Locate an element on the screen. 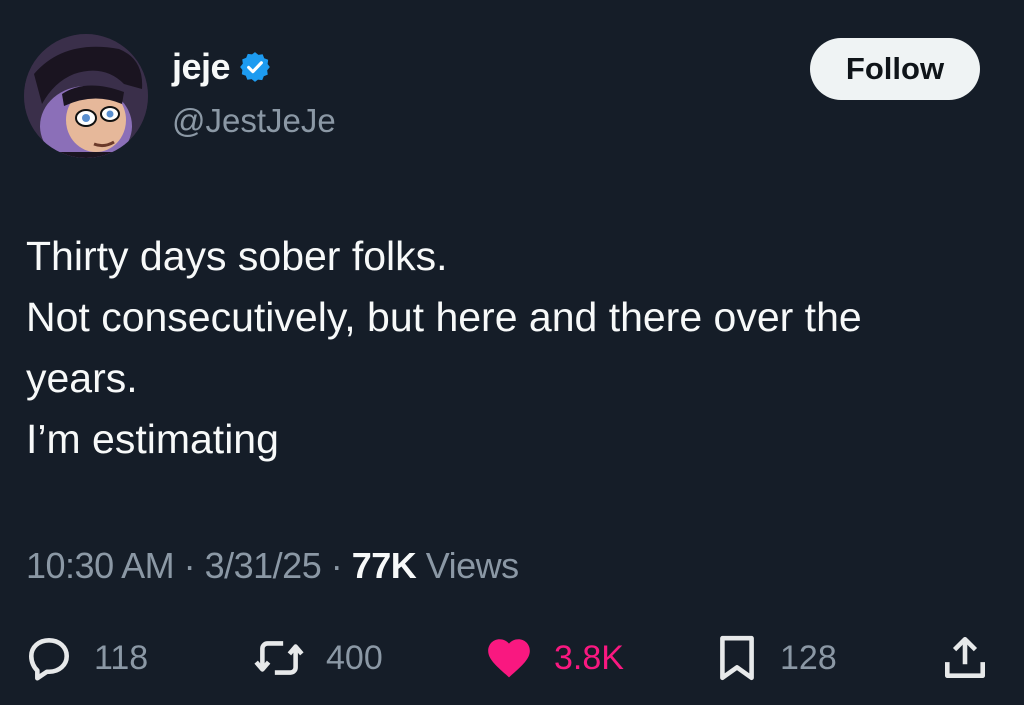 This screenshot has width=1024, height=705. follow-button: Follow is located at coordinates (895, 69).